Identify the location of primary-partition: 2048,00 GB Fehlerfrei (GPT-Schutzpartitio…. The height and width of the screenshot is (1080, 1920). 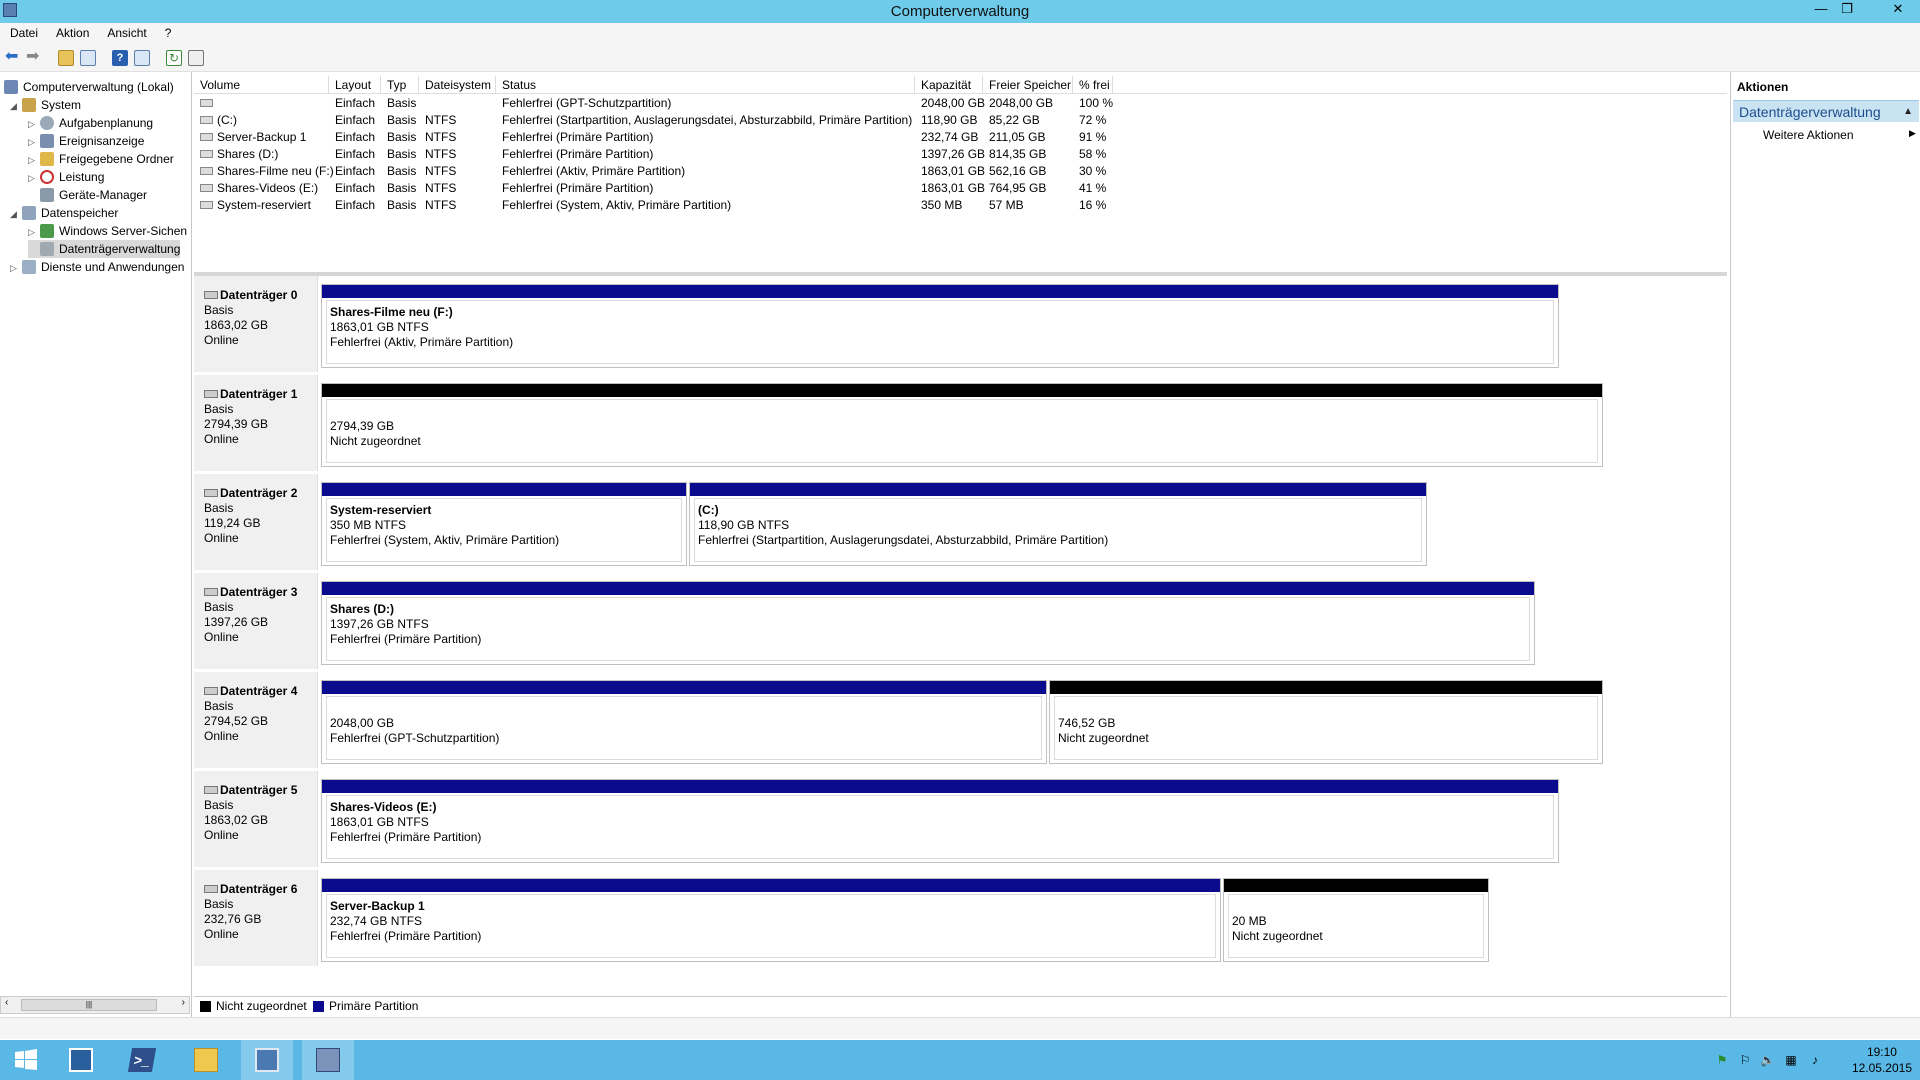
(684, 722).